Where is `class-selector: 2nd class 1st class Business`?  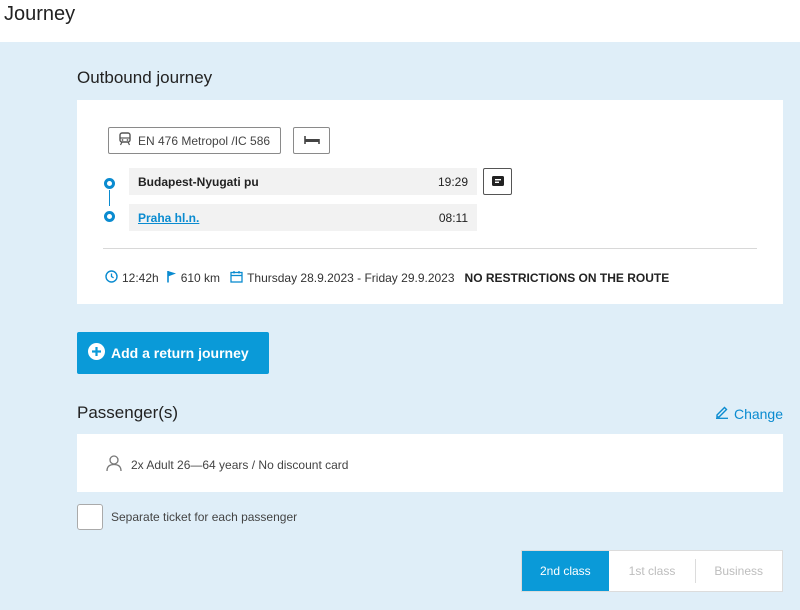 class-selector: 2nd class 1st class Business is located at coordinates (652, 571).